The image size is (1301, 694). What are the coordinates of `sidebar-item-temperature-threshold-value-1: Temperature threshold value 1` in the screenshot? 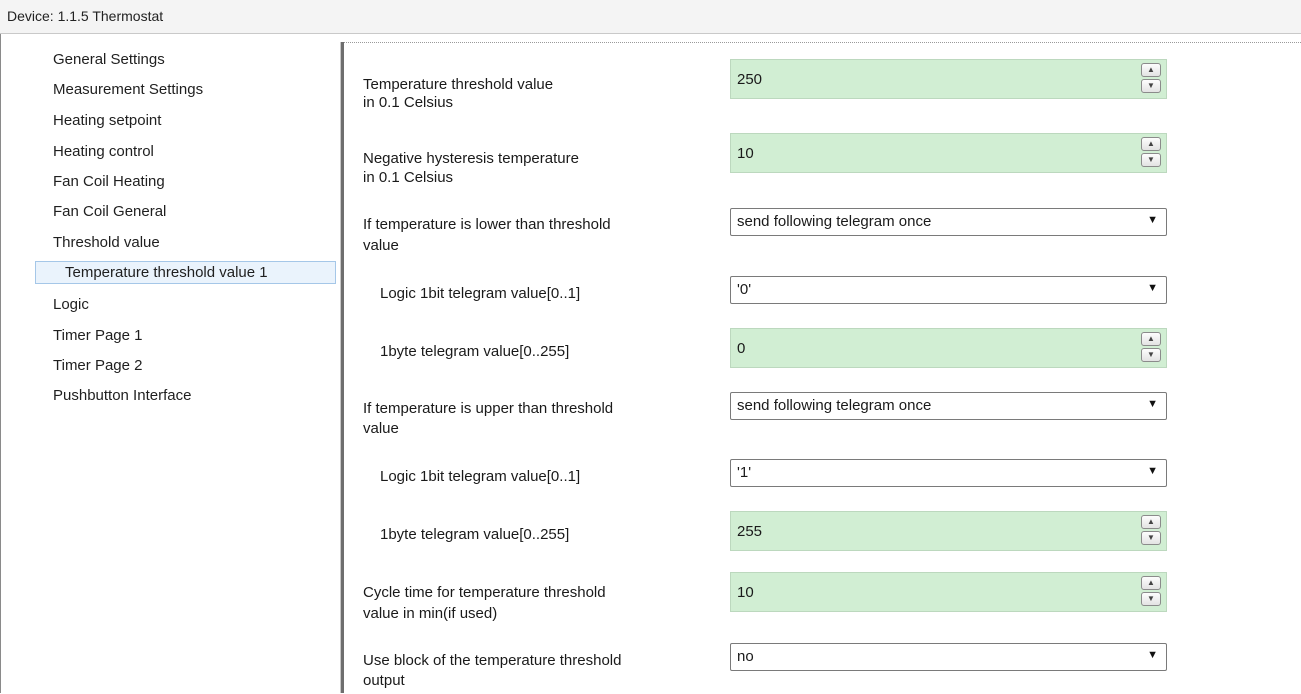 It's located at (185, 272).